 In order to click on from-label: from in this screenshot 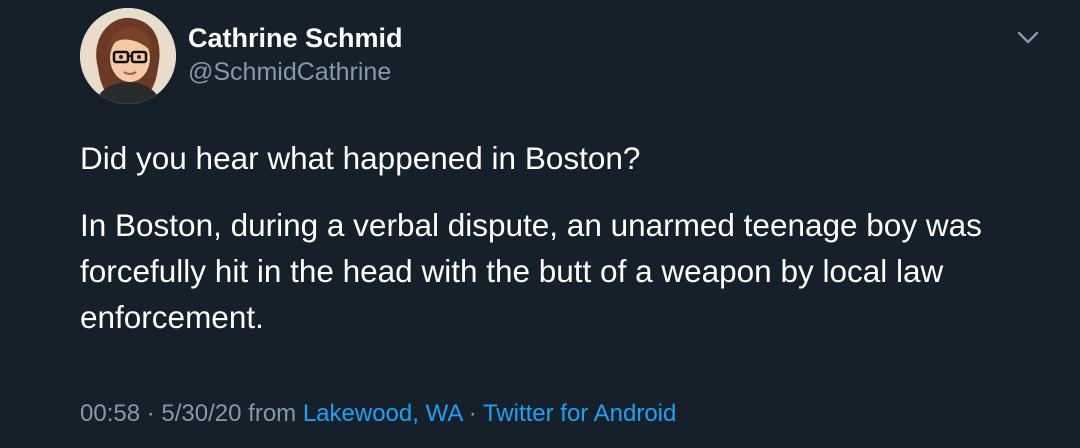, I will do `click(272, 413)`.